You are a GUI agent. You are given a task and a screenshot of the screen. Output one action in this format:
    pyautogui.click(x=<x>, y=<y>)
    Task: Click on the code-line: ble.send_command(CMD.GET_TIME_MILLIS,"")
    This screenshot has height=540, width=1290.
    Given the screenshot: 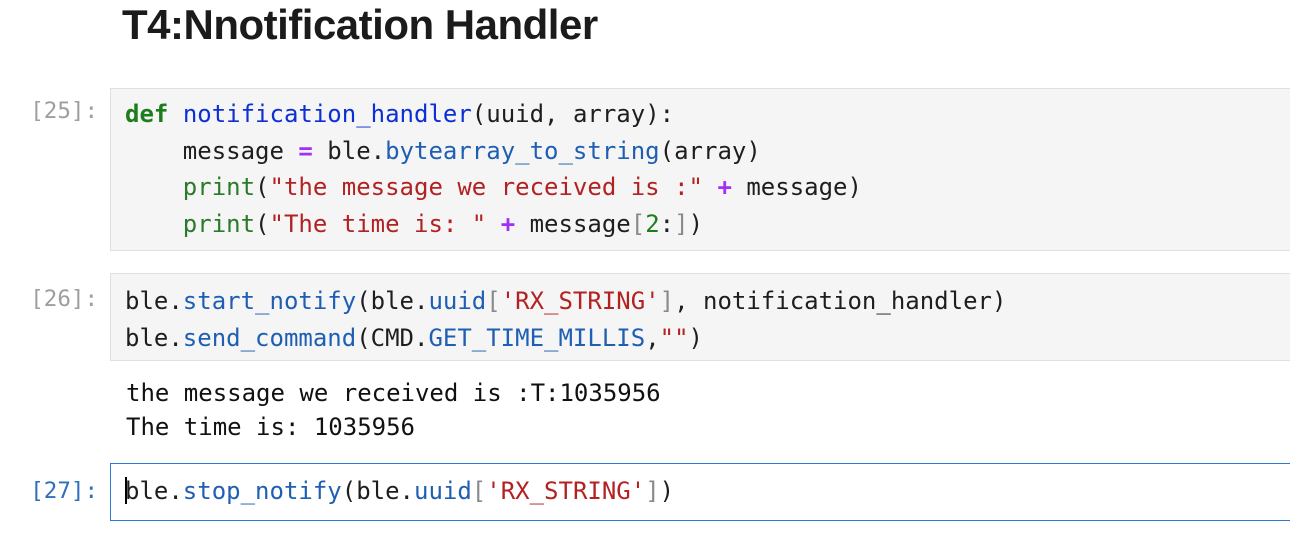 What is the action you would take?
    pyautogui.click(x=414, y=337)
    